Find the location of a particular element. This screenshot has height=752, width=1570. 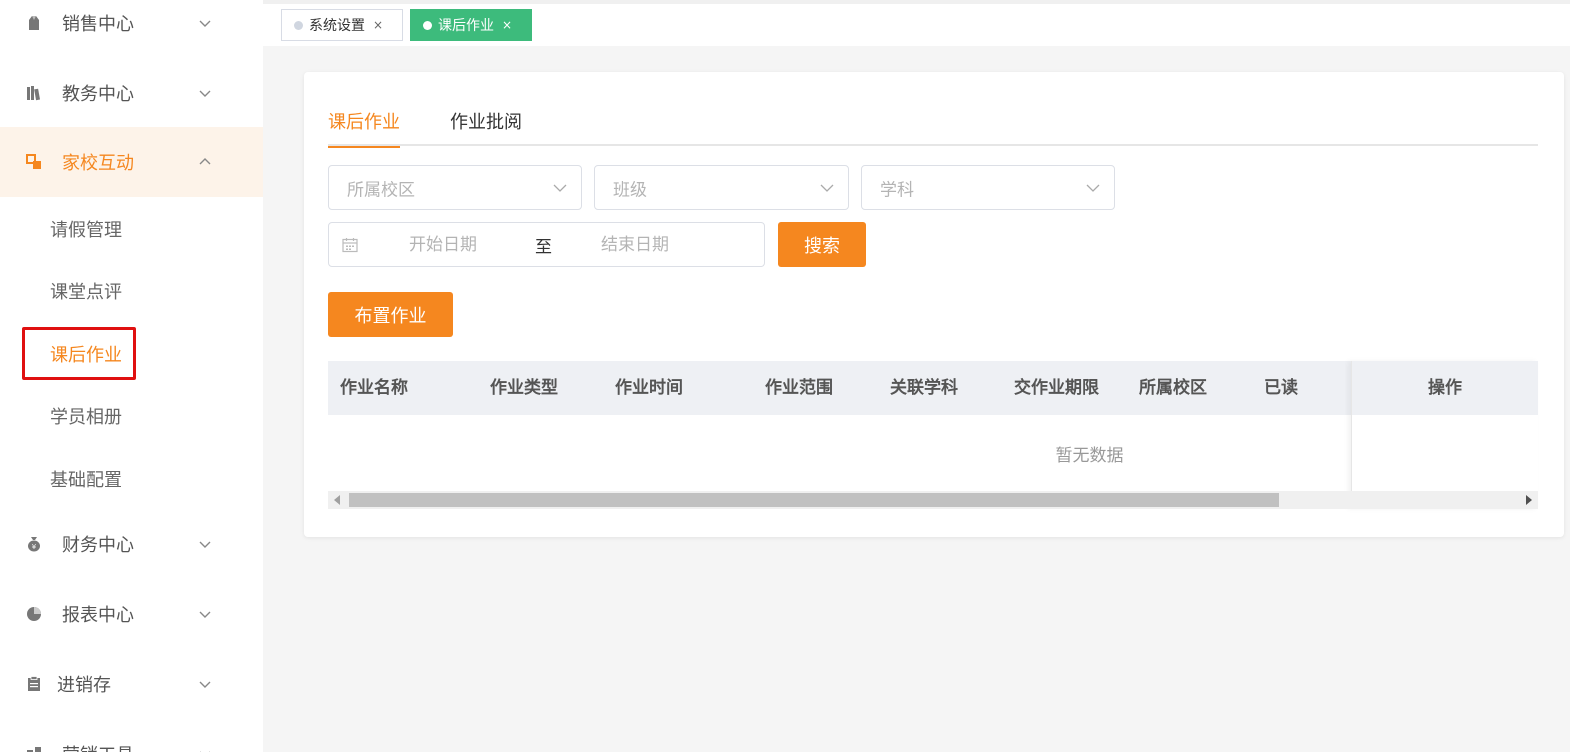

sidebar-group-reports: 报表中心 is located at coordinates (131, 614).